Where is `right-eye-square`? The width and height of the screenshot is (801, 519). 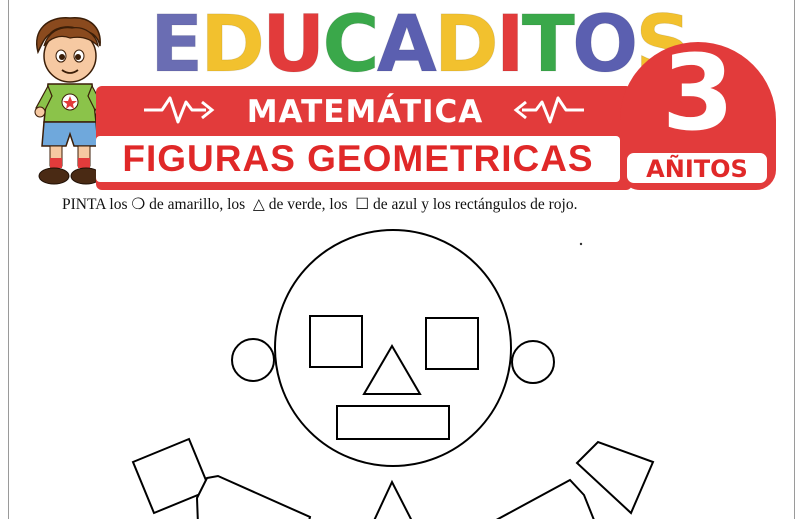 right-eye-square is located at coordinates (452, 343).